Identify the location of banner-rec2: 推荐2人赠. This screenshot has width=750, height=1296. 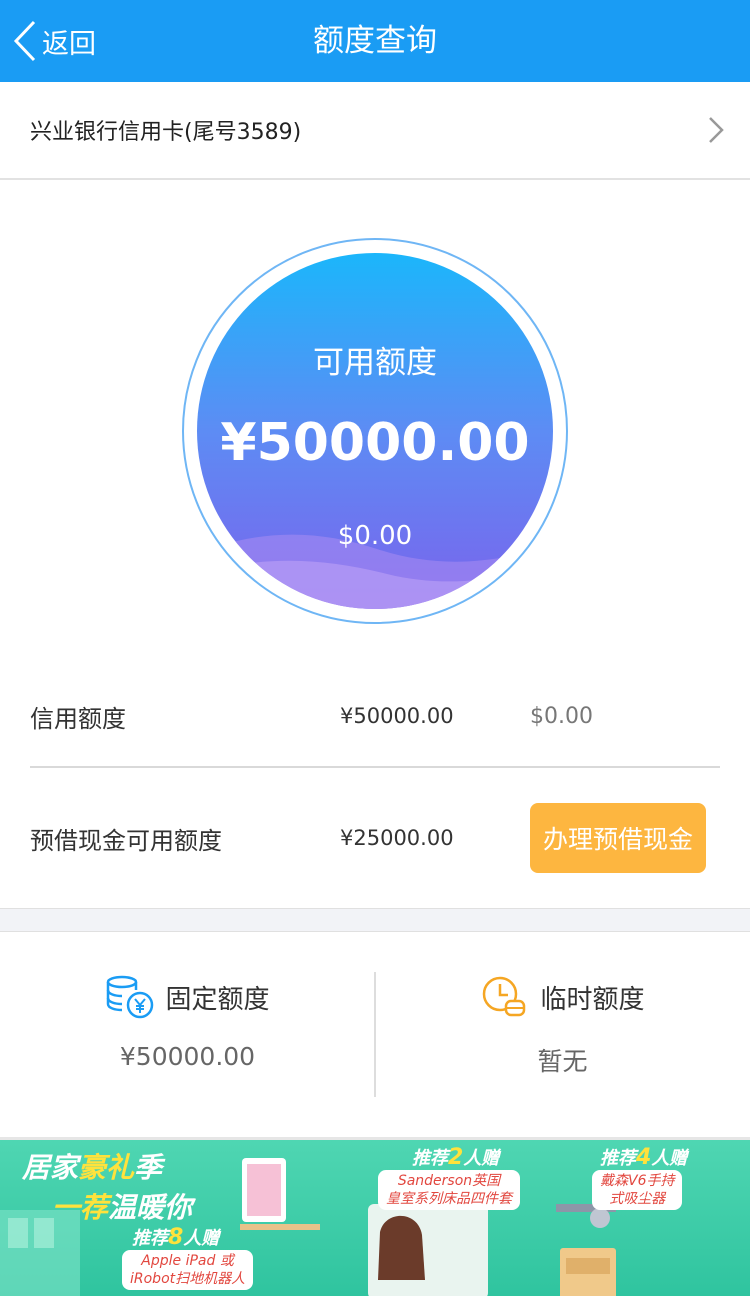
(456, 1157).